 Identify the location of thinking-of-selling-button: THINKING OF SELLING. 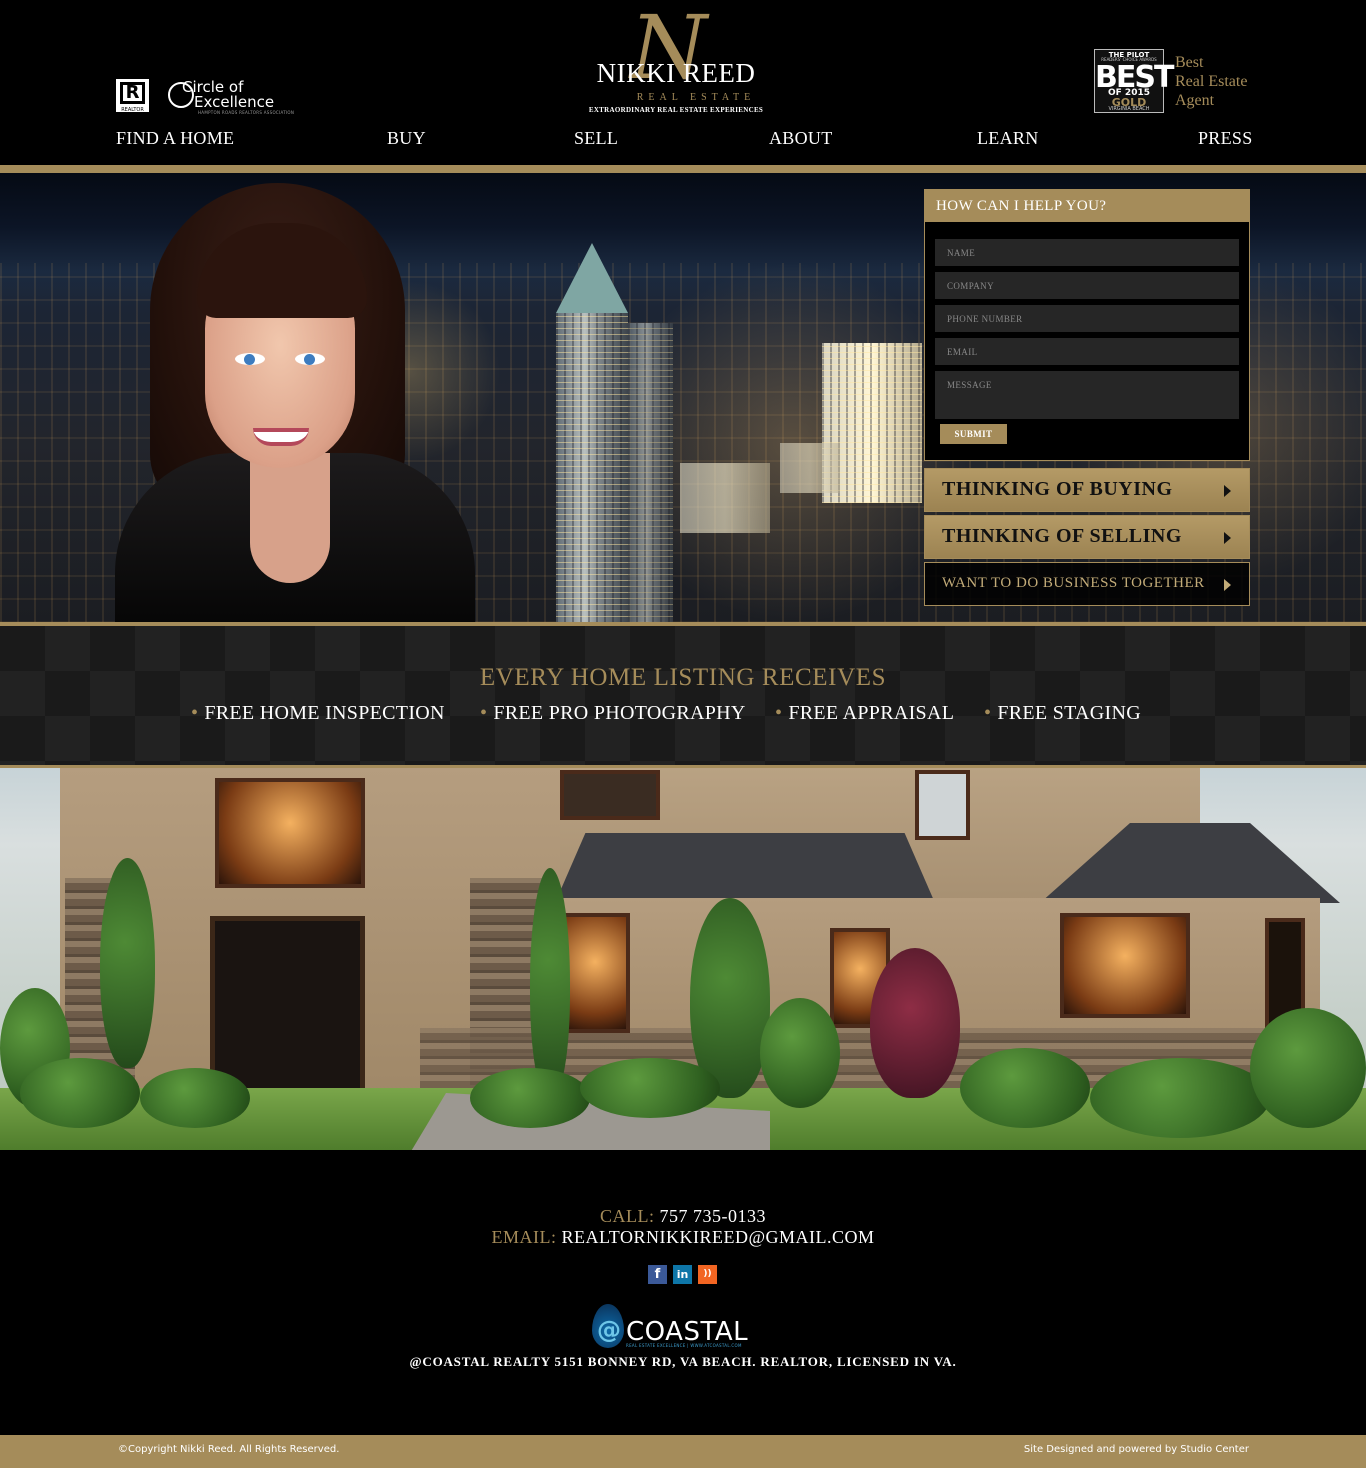
(1087, 537).